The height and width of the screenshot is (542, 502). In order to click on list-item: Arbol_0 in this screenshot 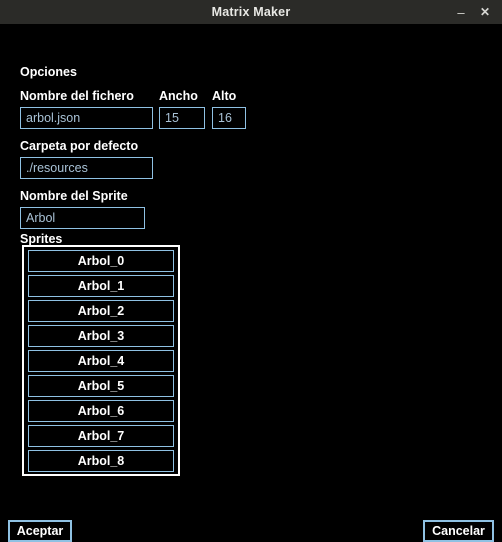, I will do `click(101, 261)`.